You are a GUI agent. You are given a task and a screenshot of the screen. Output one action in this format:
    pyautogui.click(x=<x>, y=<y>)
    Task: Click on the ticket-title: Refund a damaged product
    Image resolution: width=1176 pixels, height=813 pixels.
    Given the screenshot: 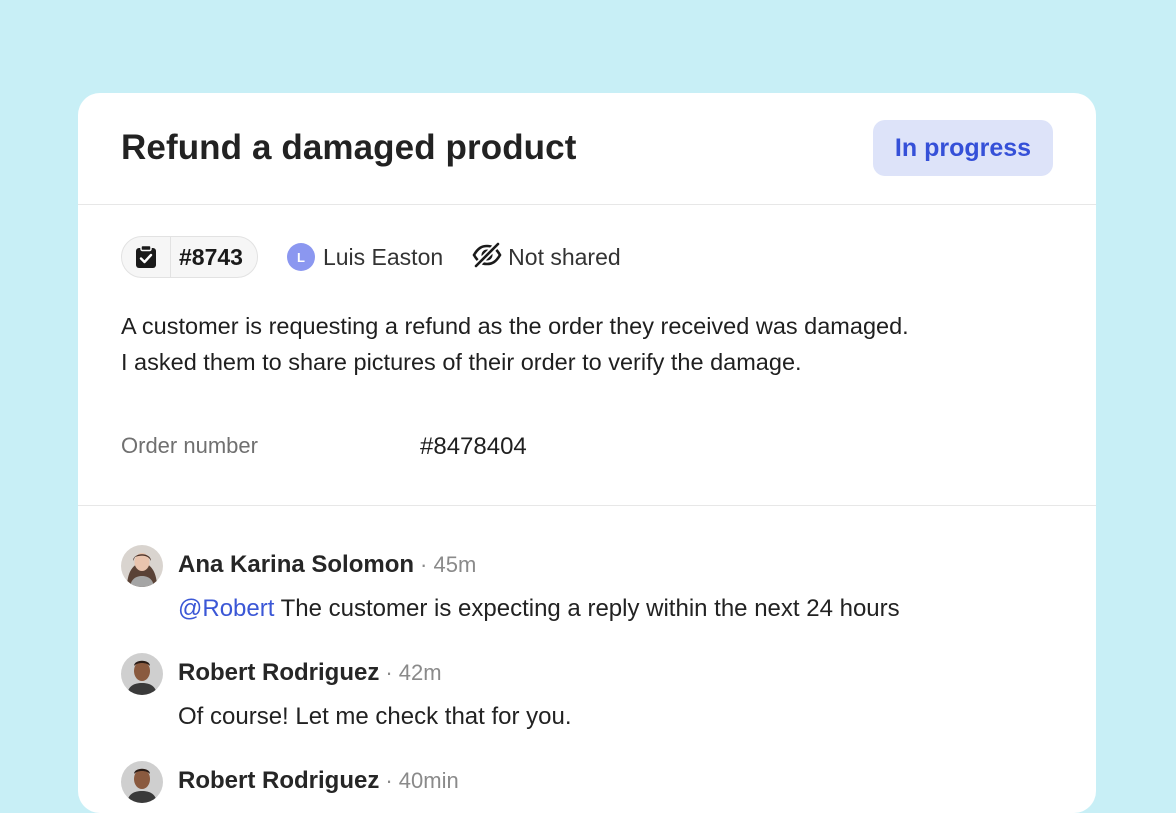 What is the action you would take?
    pyautogui.click(x=349, y=147)
    